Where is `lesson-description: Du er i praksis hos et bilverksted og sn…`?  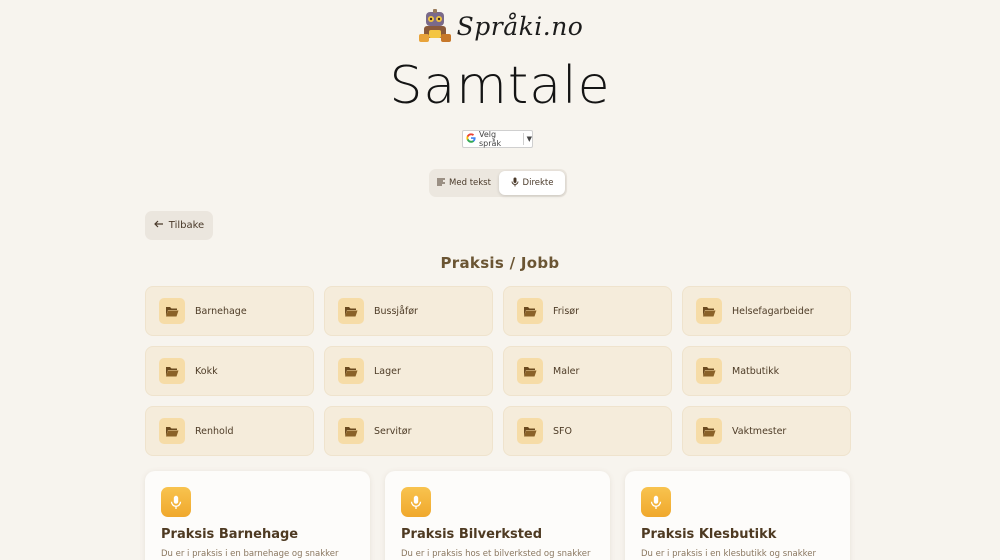
lesson-description: Du er i praksis hos et bilverksted og sn… is located at coordinates (496, 554).